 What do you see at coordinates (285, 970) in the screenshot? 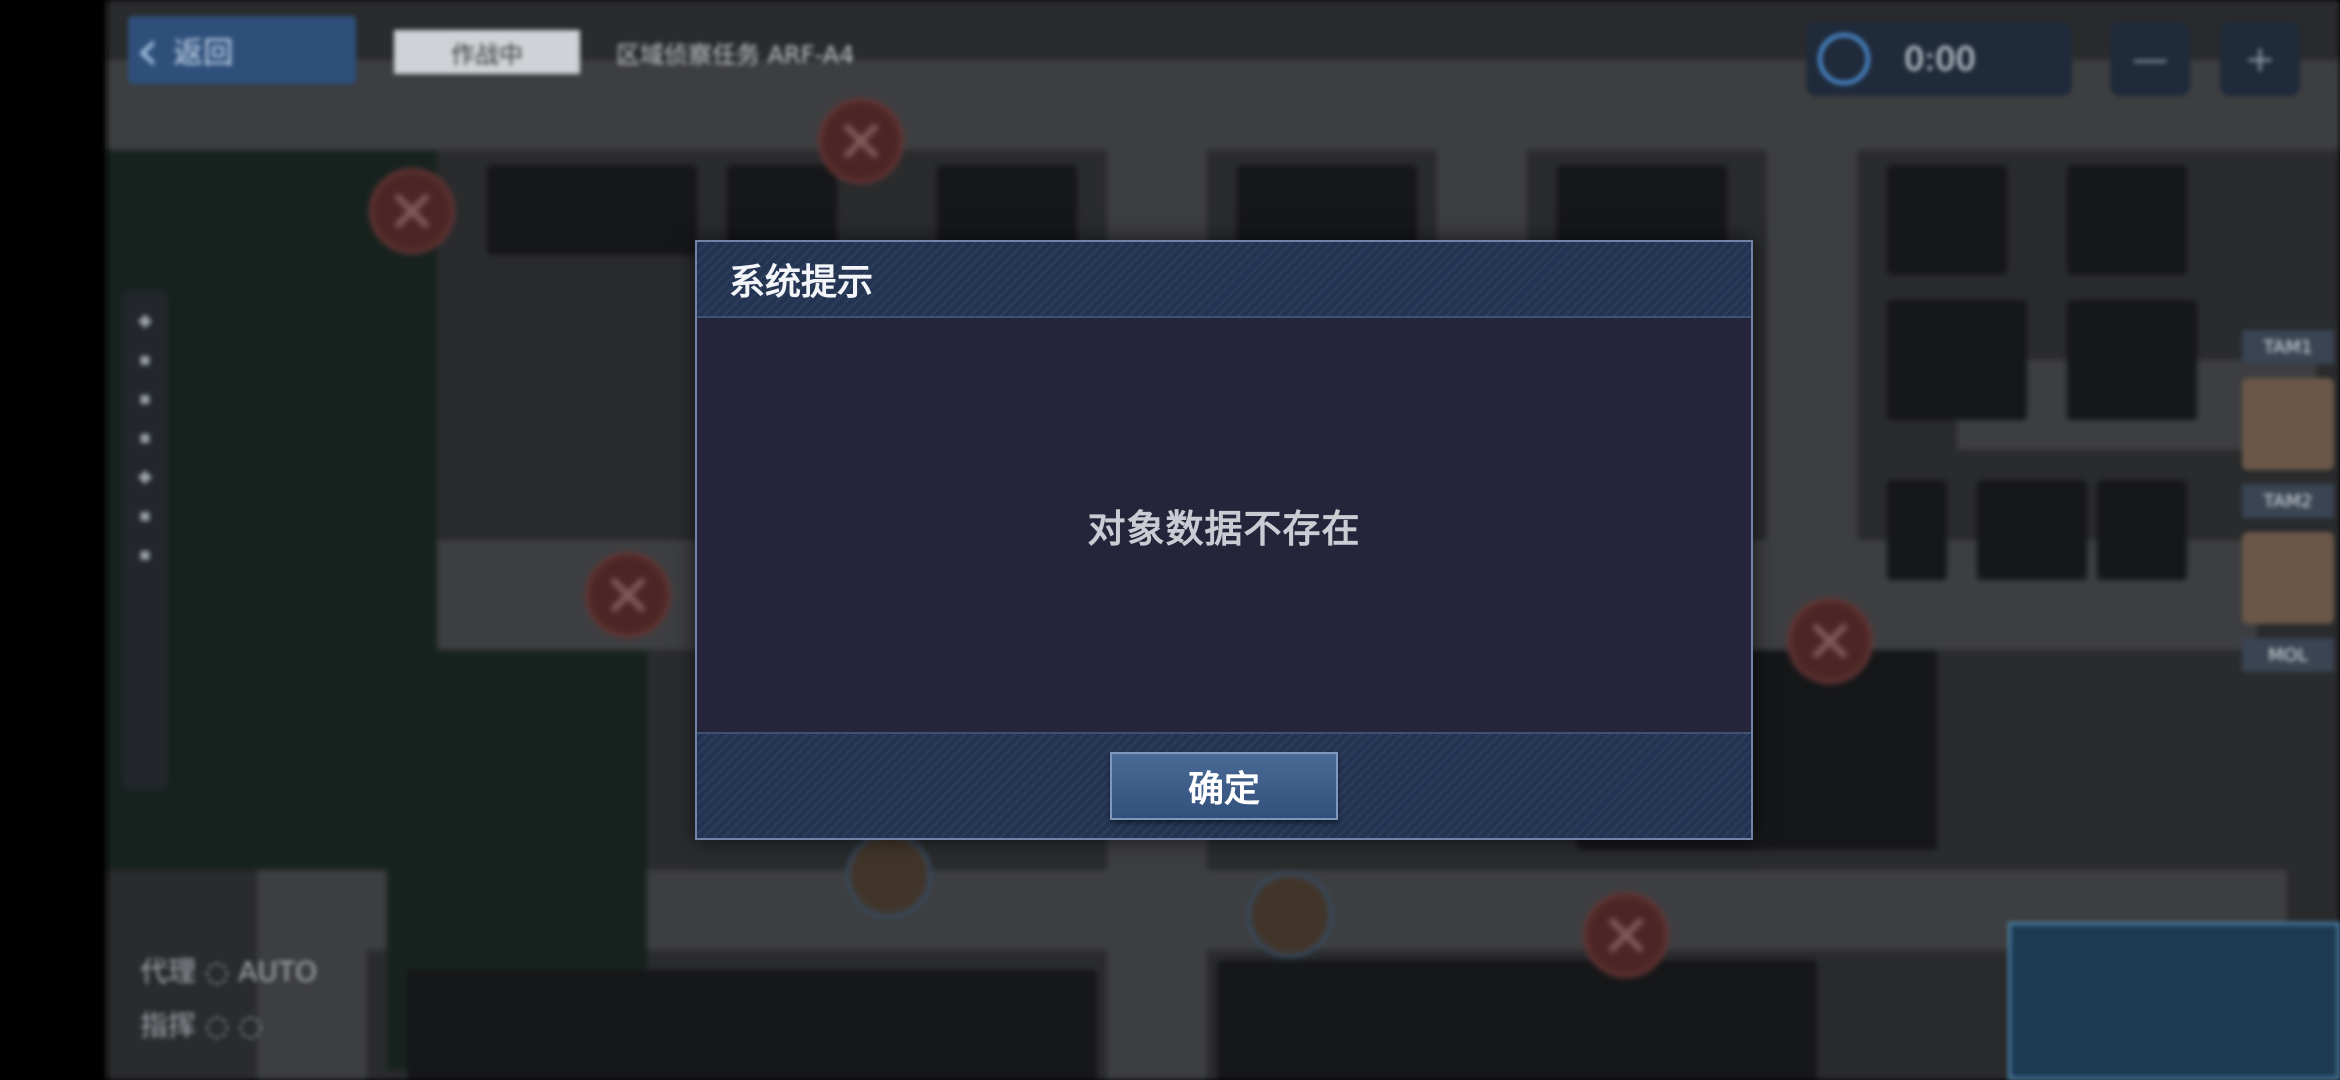
I see `auto-toggle: 代理 ◌ AUTO` at bounding box center [285, 970].